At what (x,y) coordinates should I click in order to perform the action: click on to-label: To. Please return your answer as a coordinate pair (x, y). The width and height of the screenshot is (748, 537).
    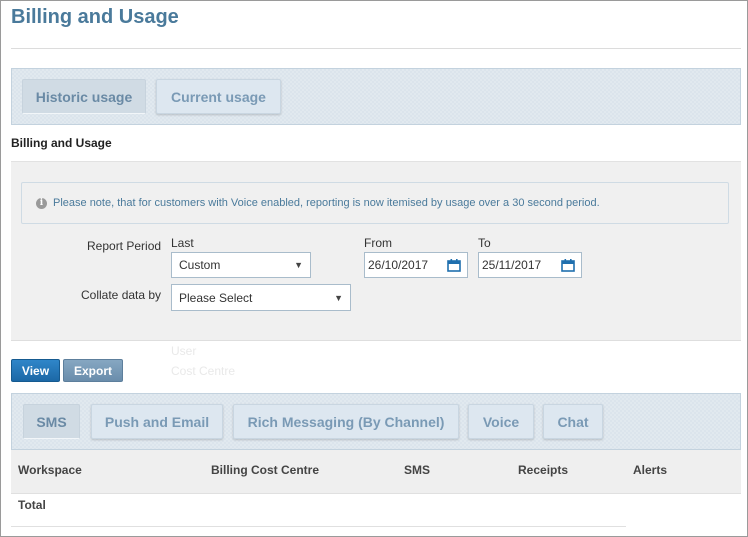
    Looking at the image, I should click on (484, 243).